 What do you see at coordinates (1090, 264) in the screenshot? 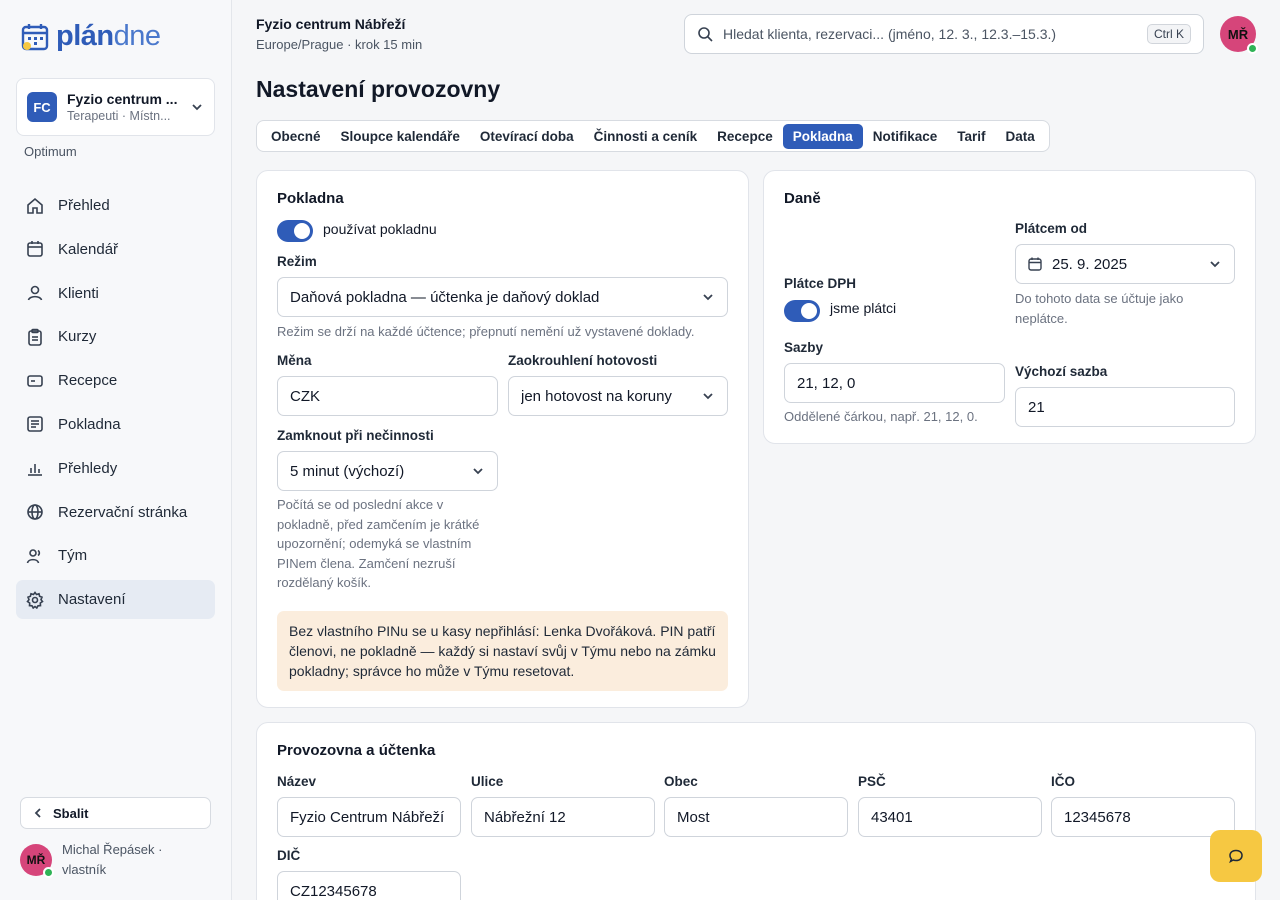
I see `payer-since-value: 25. 9. 2025` at bounding box center [1090, 264].